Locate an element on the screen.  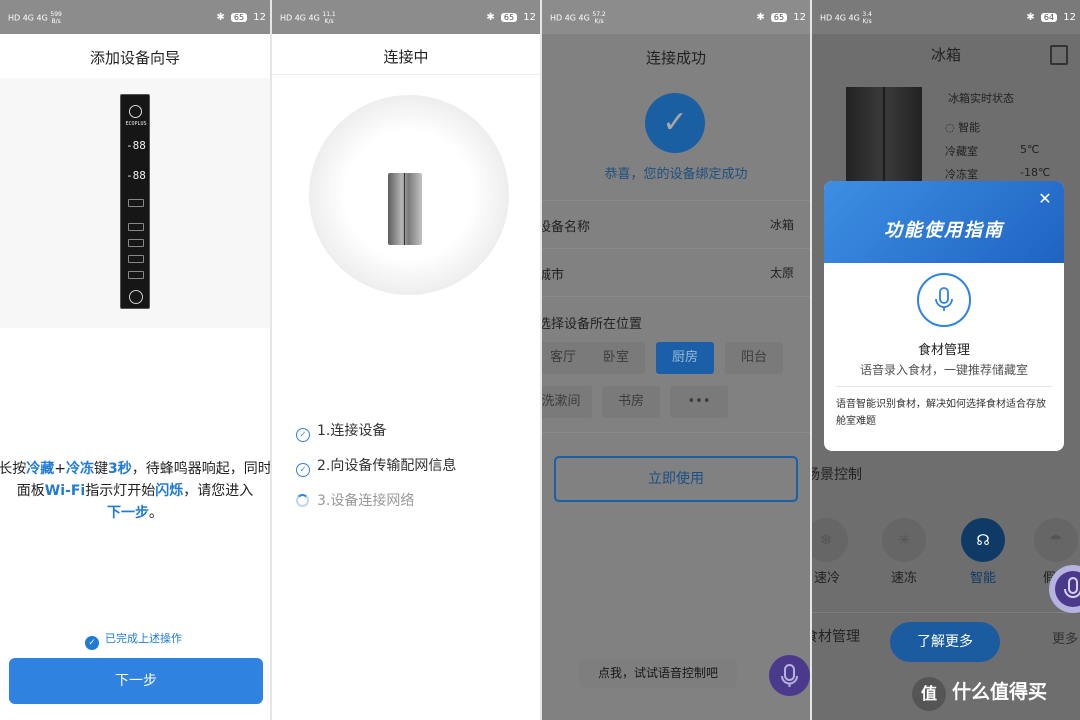
panel-display-bottom: -88 is located at coordinates (136, 175).